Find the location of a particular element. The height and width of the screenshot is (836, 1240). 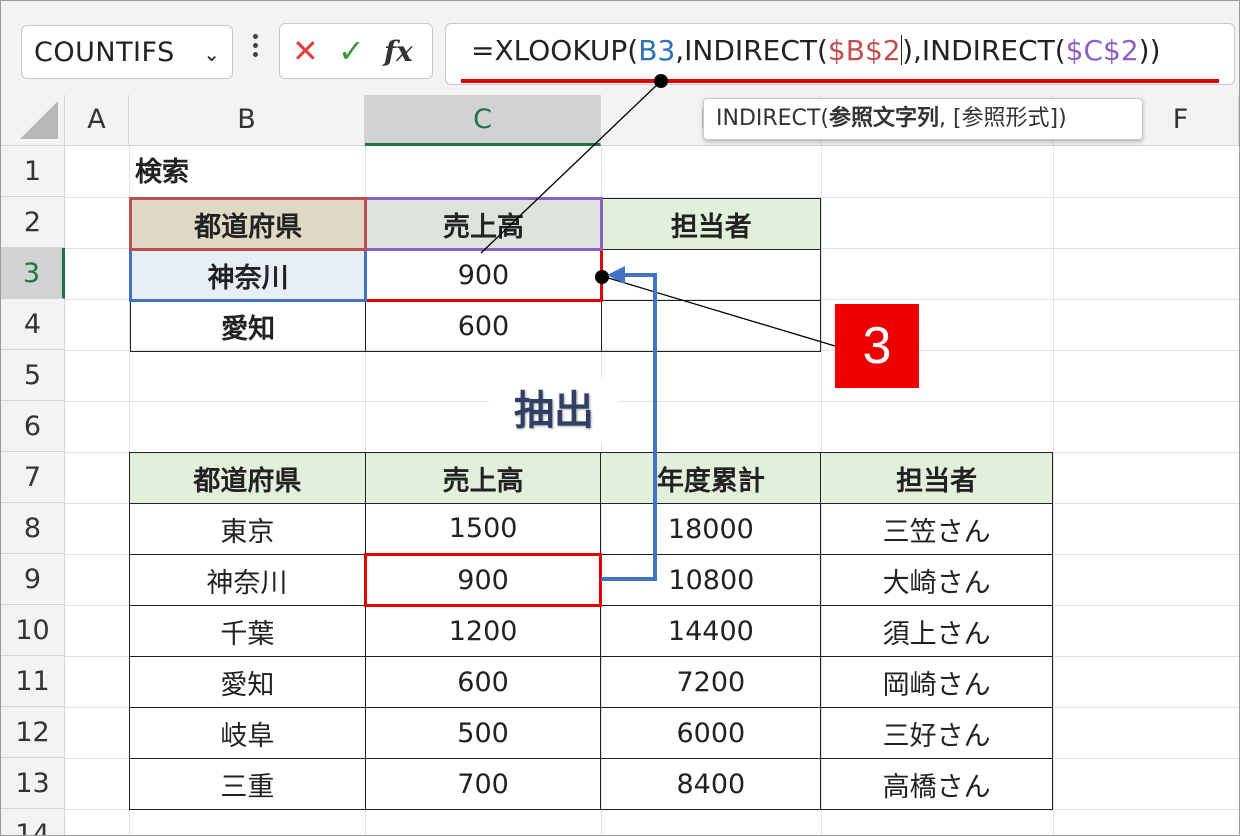

step-badge: 3 is located at coordinates (877, 346).